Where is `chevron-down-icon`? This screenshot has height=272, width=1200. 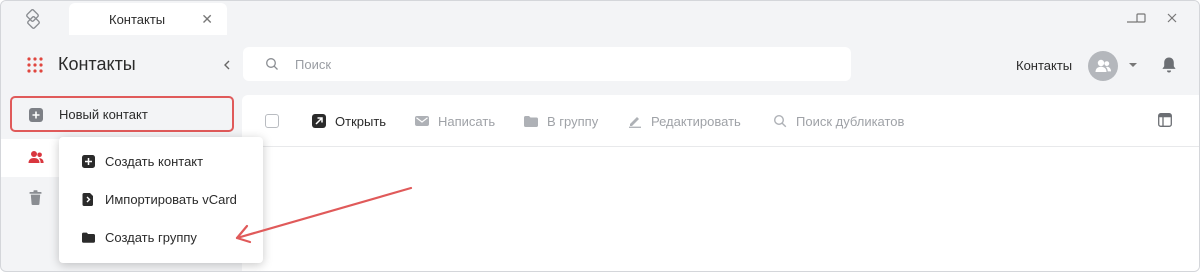 chevron-down-icon is located at coordinates (1133, 65).